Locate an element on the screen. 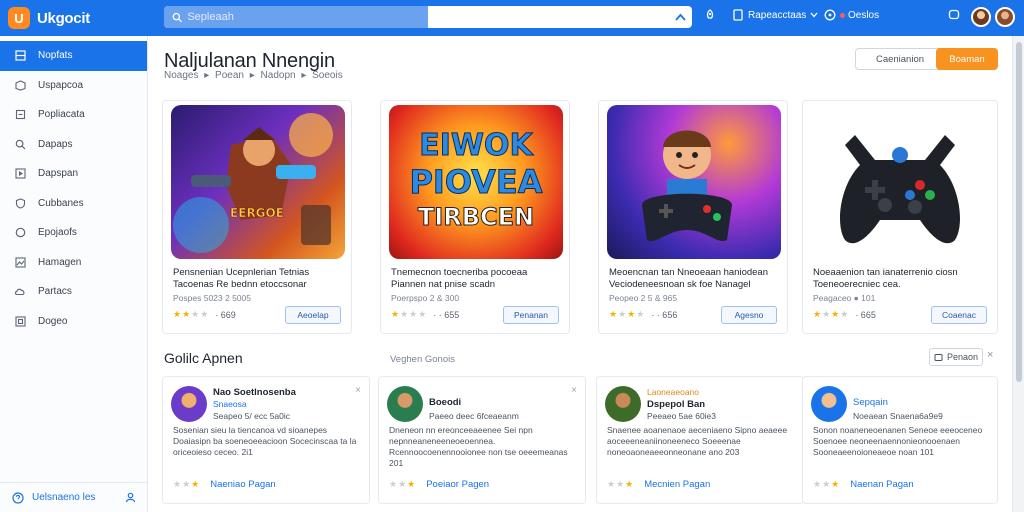 The height and width of the screenshot is (512, 1024). game-meta: Peagaceo ● 101 is located at coordinates (844, 298).